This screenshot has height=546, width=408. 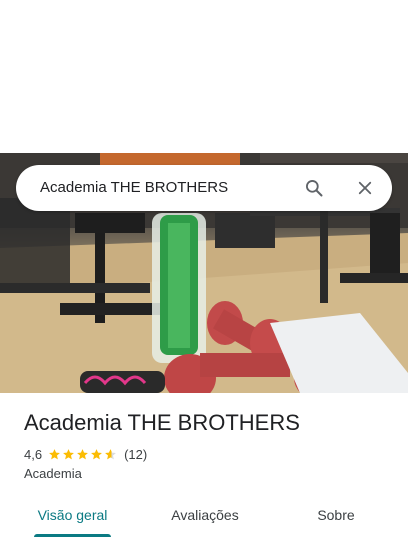 I want to click on tab-overview: Visão geral, so click(x=72, y=515).